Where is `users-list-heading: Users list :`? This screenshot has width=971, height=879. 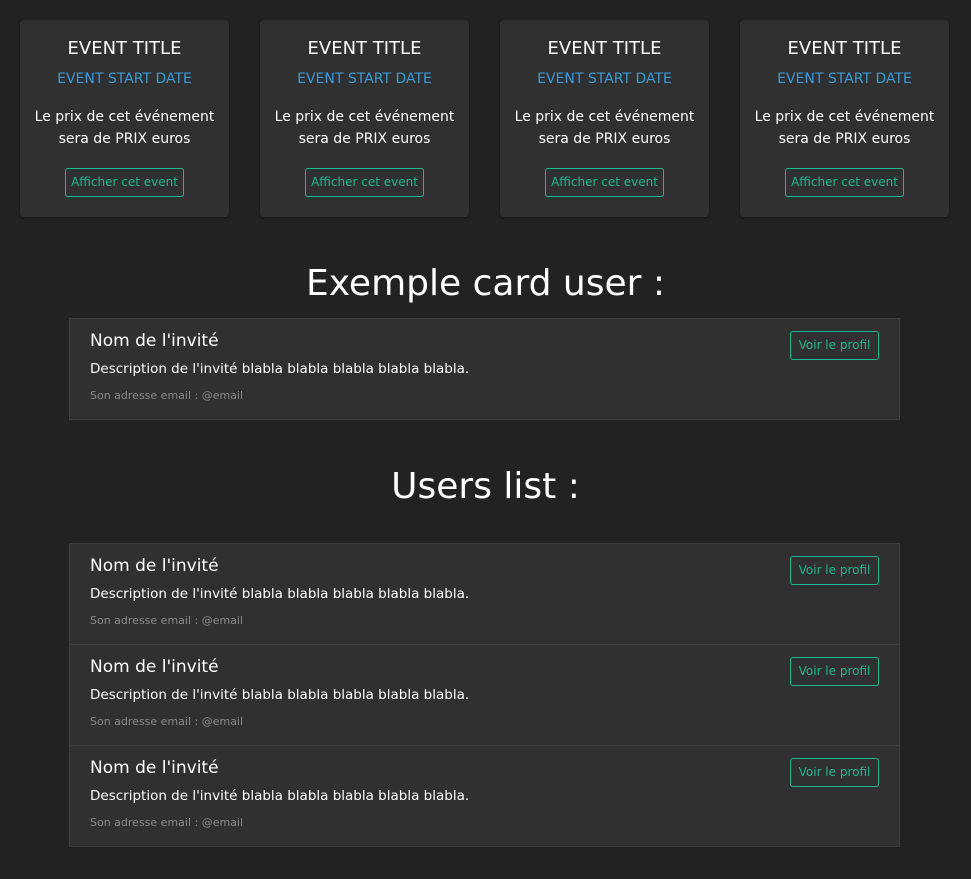 users-list-heading: Users list : is located at coordinates (485, 486).